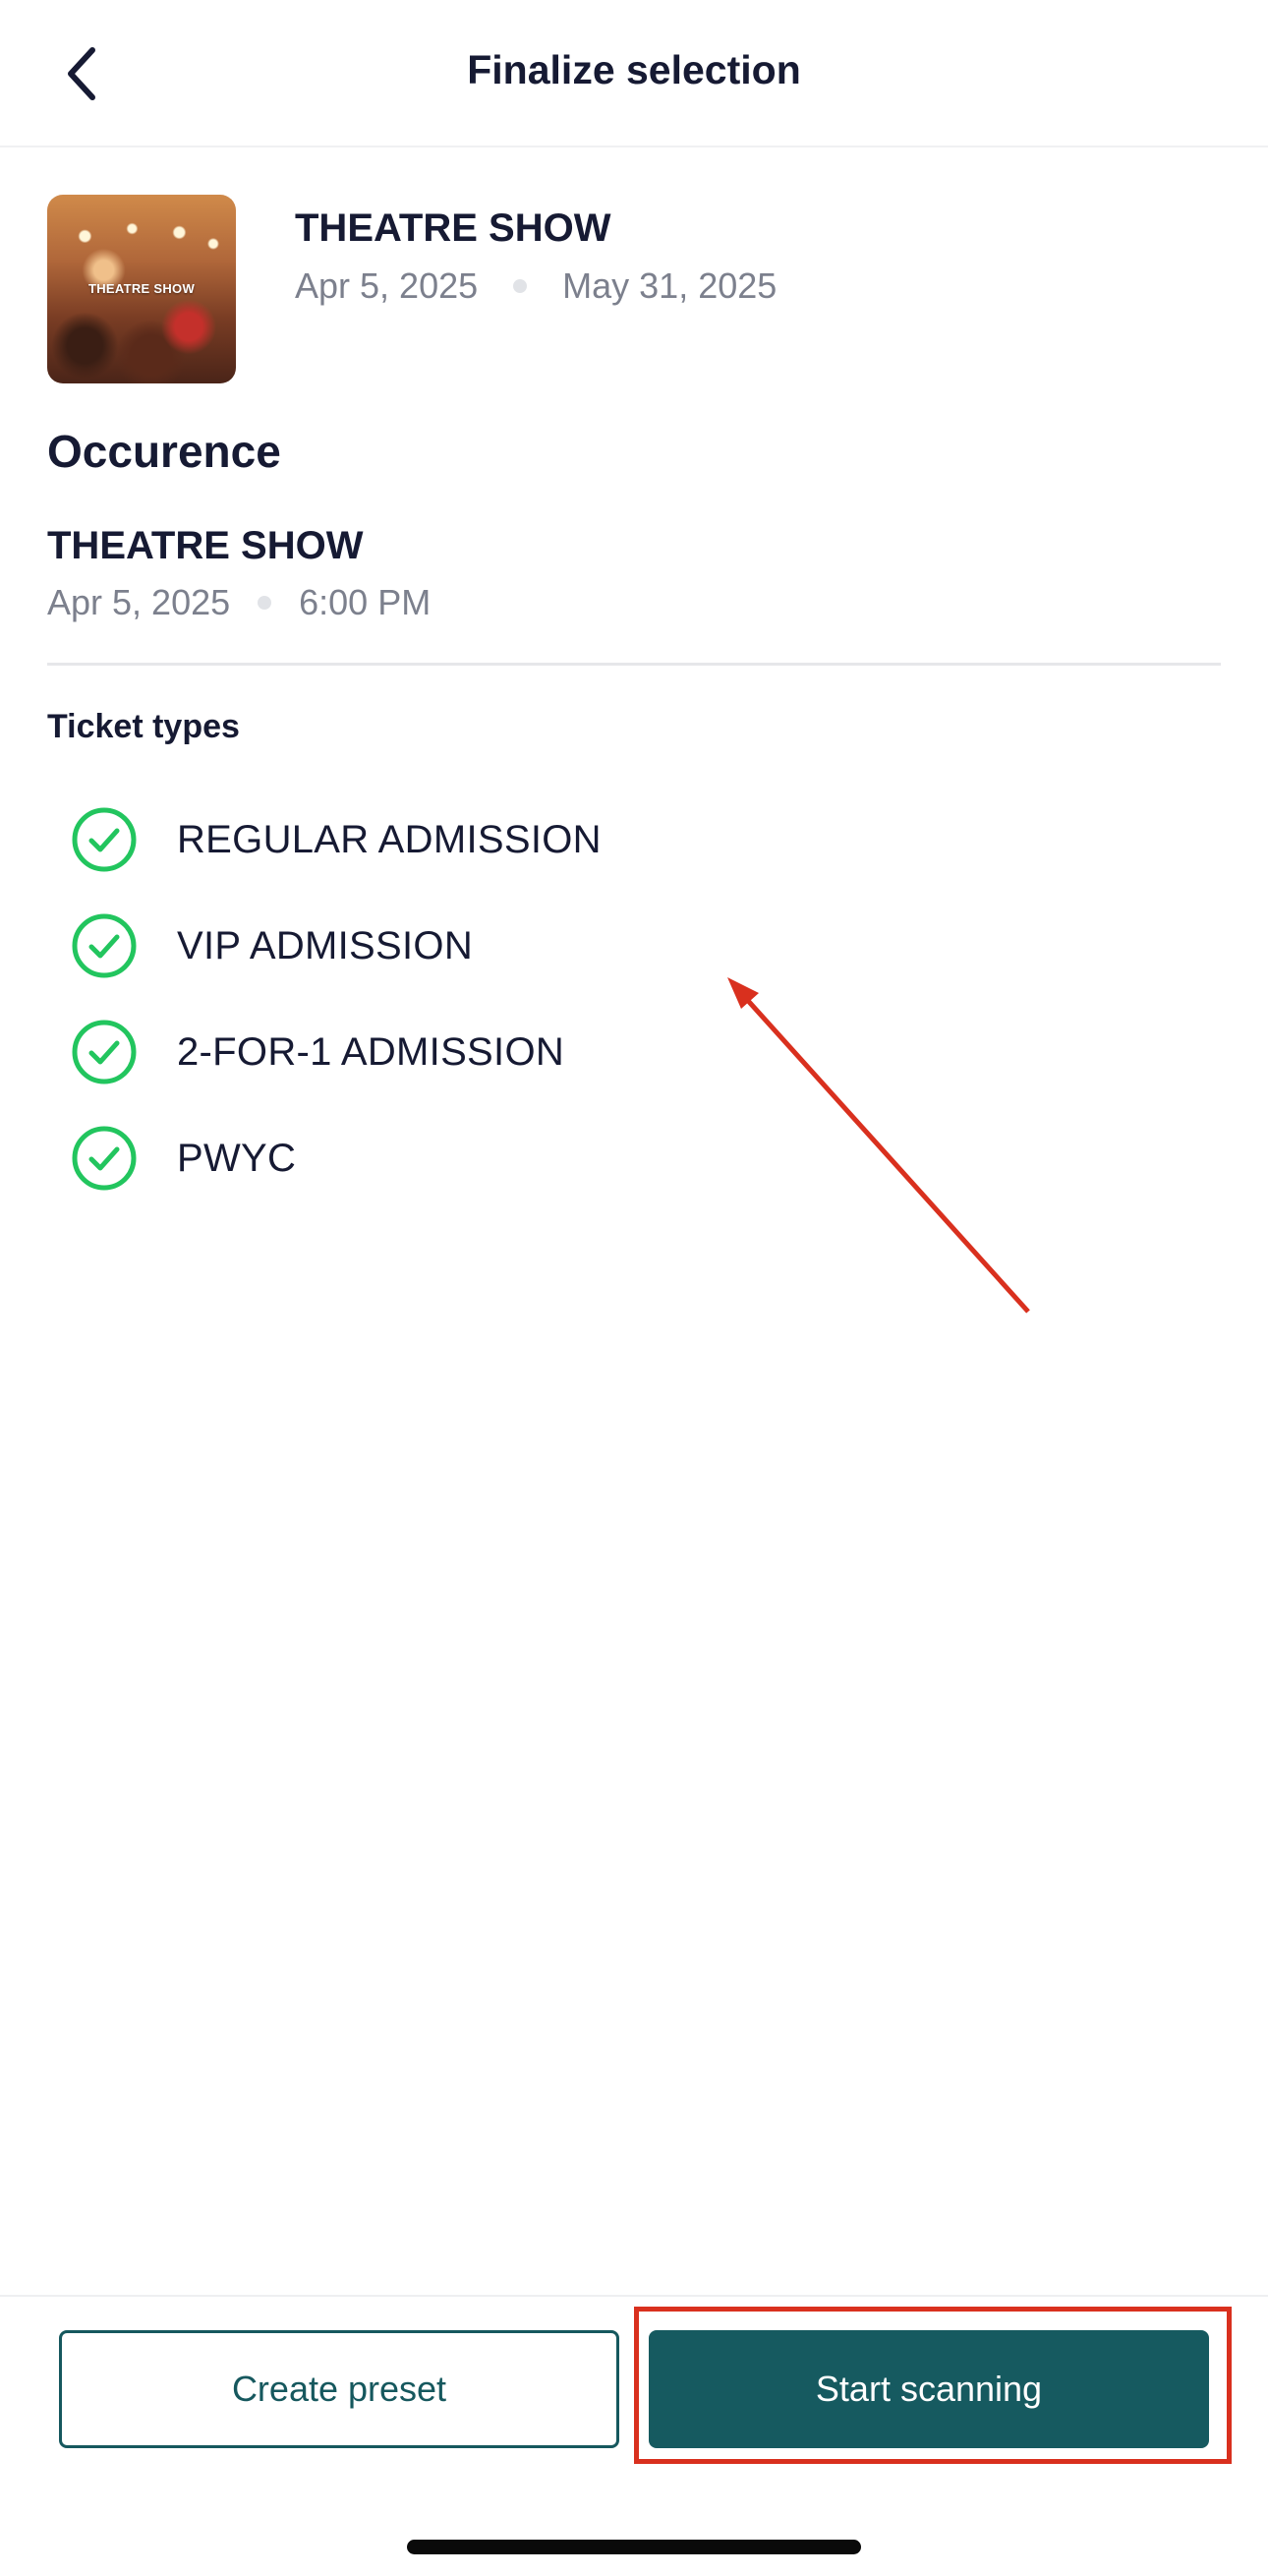 Image resolution: width=1268 pixels, height=2576 pixels. I want to click on occurrence-heading: Occurence, so click(164, 451).